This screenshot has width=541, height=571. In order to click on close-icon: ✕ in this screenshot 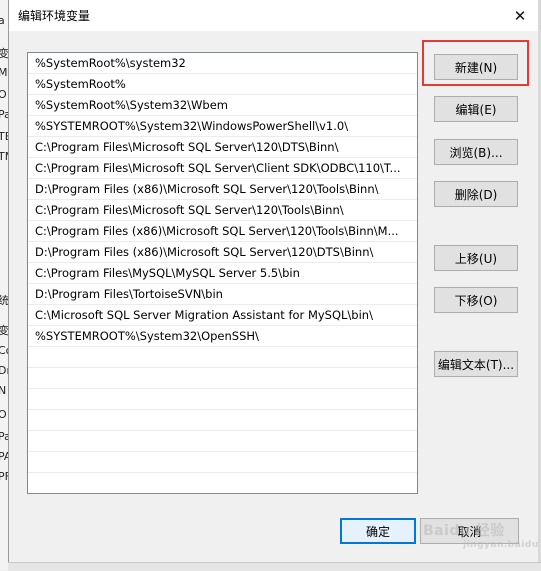, I will do `click(520, 15)`.